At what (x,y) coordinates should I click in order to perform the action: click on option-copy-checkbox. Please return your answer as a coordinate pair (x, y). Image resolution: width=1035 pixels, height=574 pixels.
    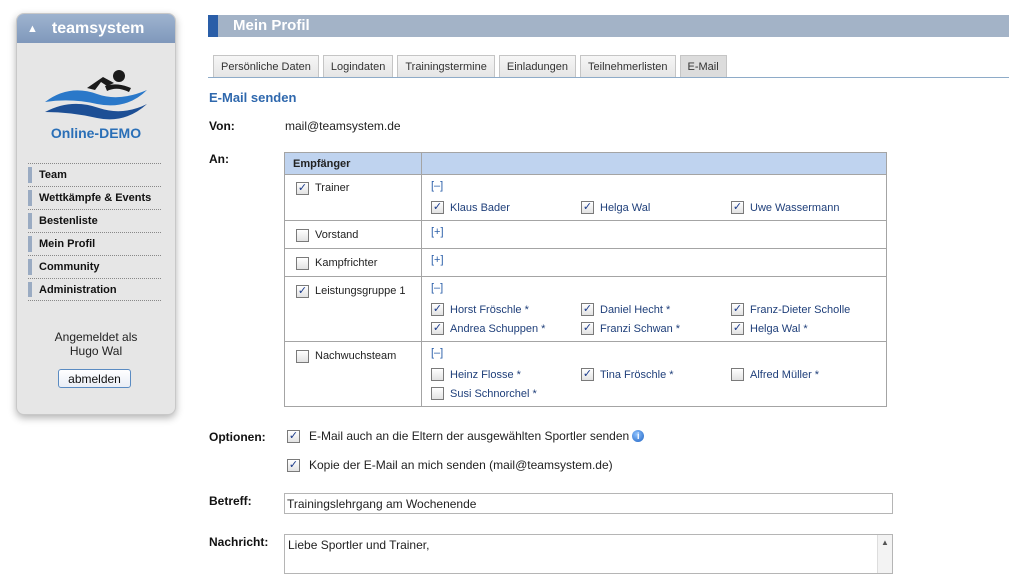
    Looking at the image, I should click on (293, 465).